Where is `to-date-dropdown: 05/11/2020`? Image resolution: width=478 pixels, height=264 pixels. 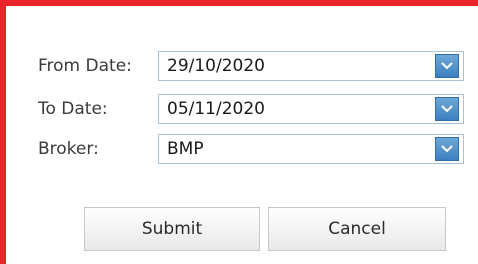 to-date-dropdown: 05/11/2020 is located at coordinates (311, 109).